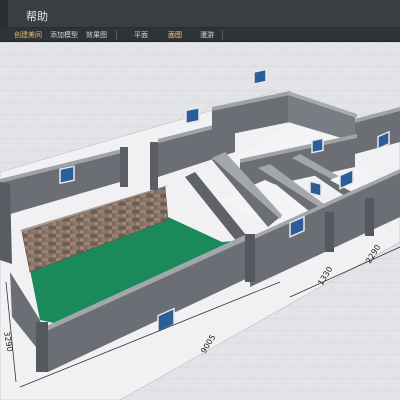 The width and height of the screenshot is (400, 400). What do you see at coordinates (96, 35) in the screenshot?
I see `render-button: 效果图` at bounding box center [96, 35].